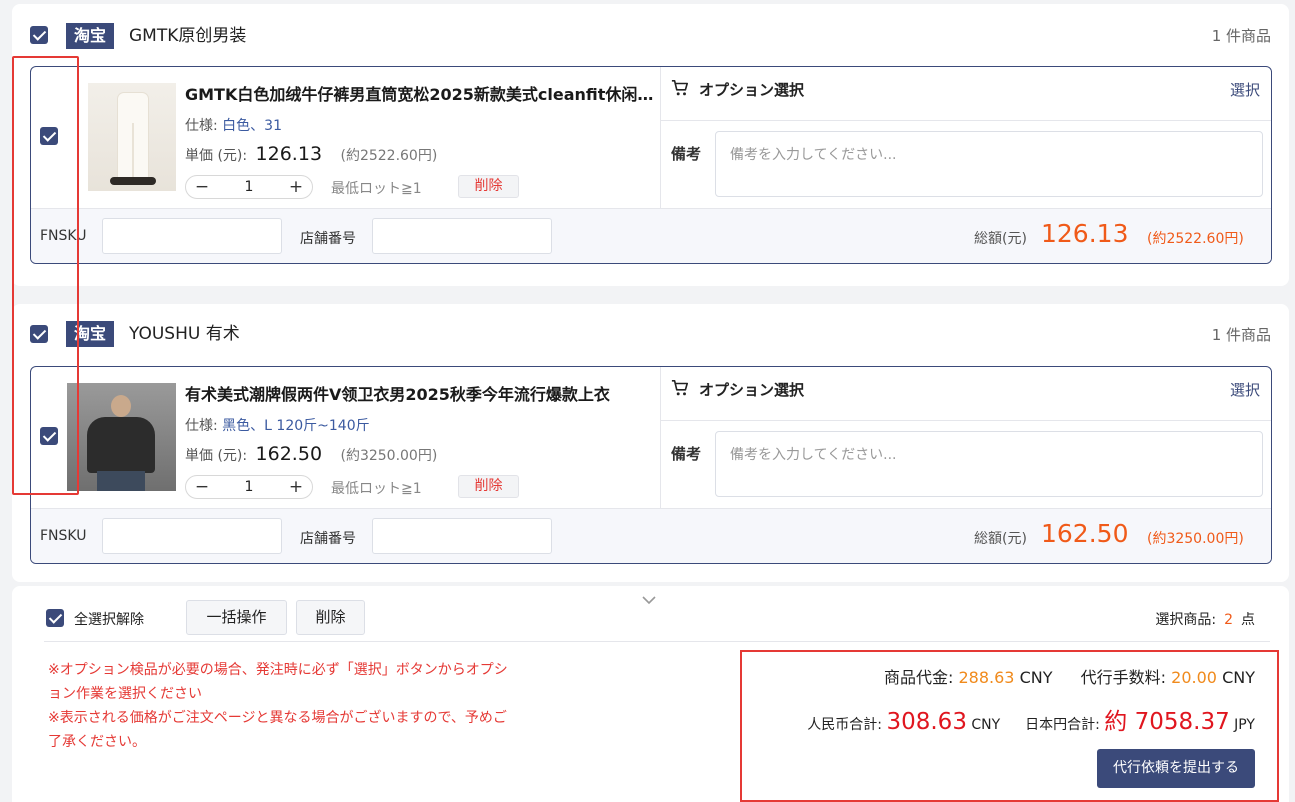 This screenshot has width=1295, height=802. Describe the element at coordinates (650, 335) in the screenshot. I see `shop-header: 淘宝 YOUSHU 有术 1 件商品` at that location.